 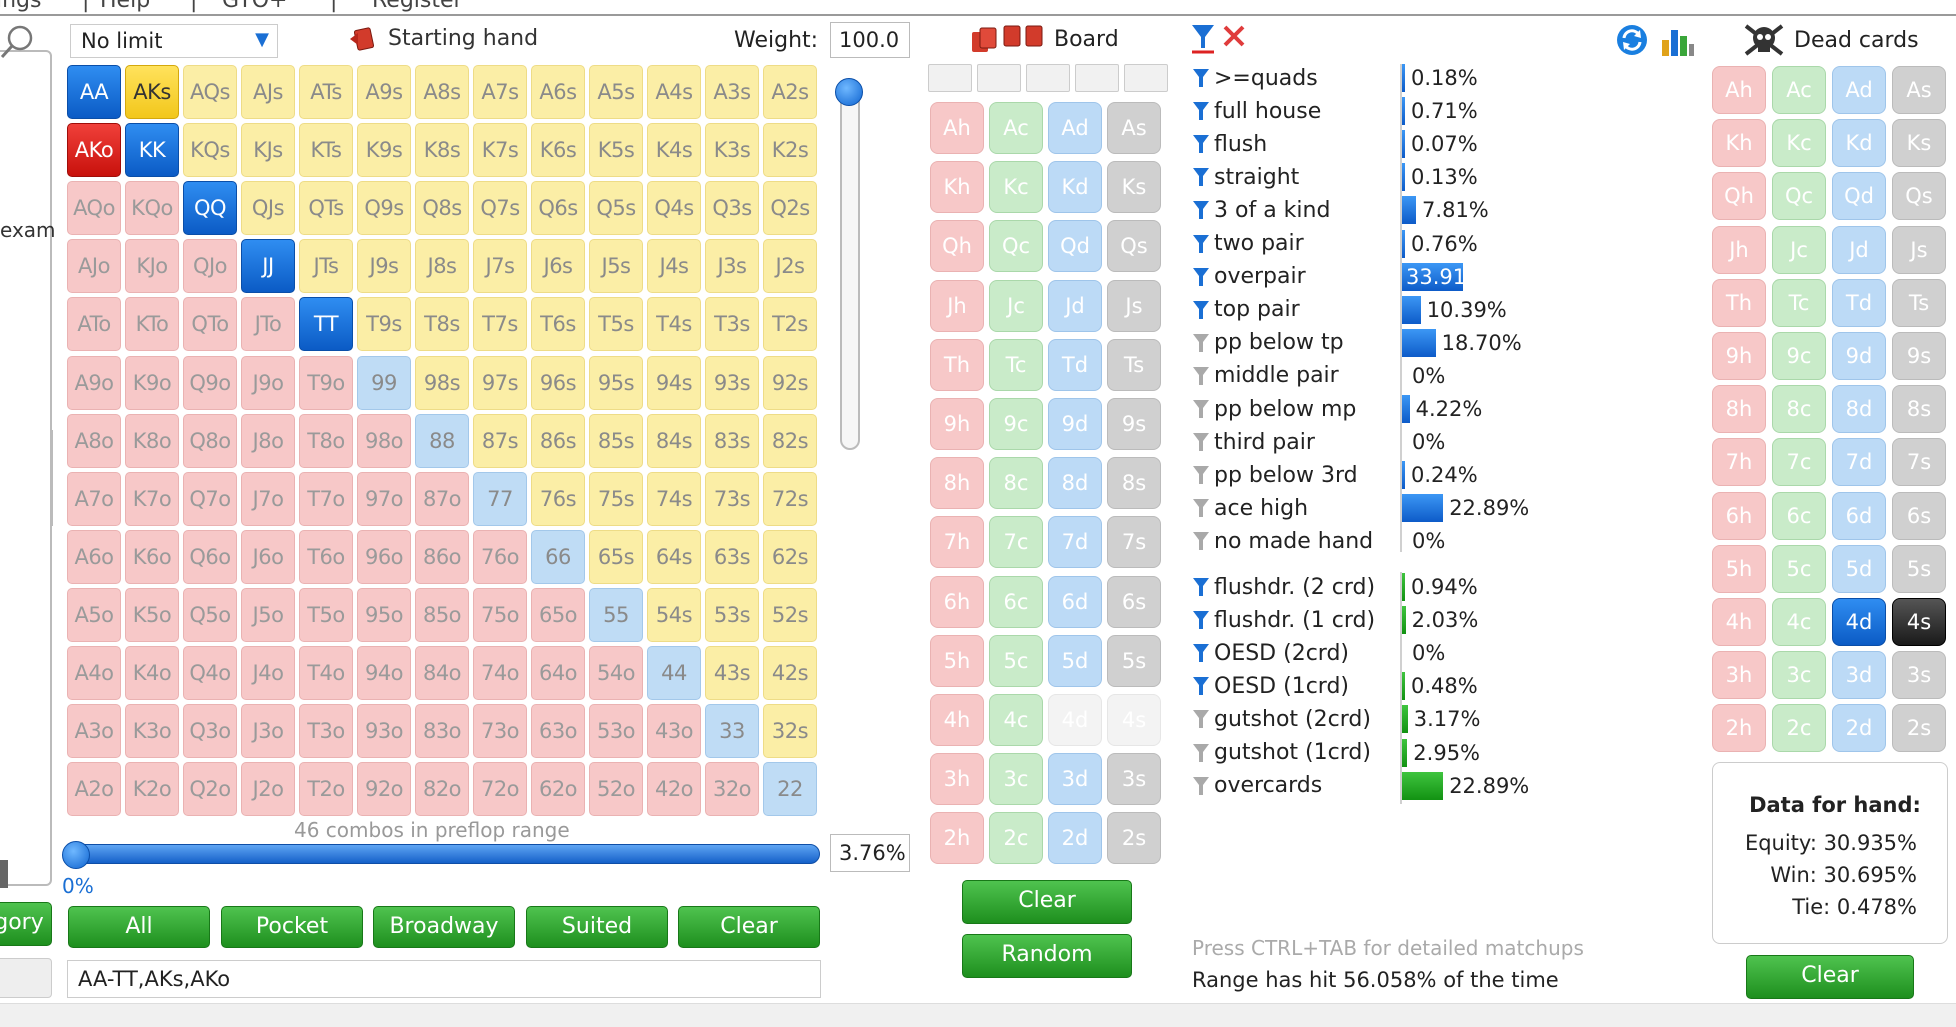 I want to click on dead-card-5s: 5s, so click(x=1919, y=568).